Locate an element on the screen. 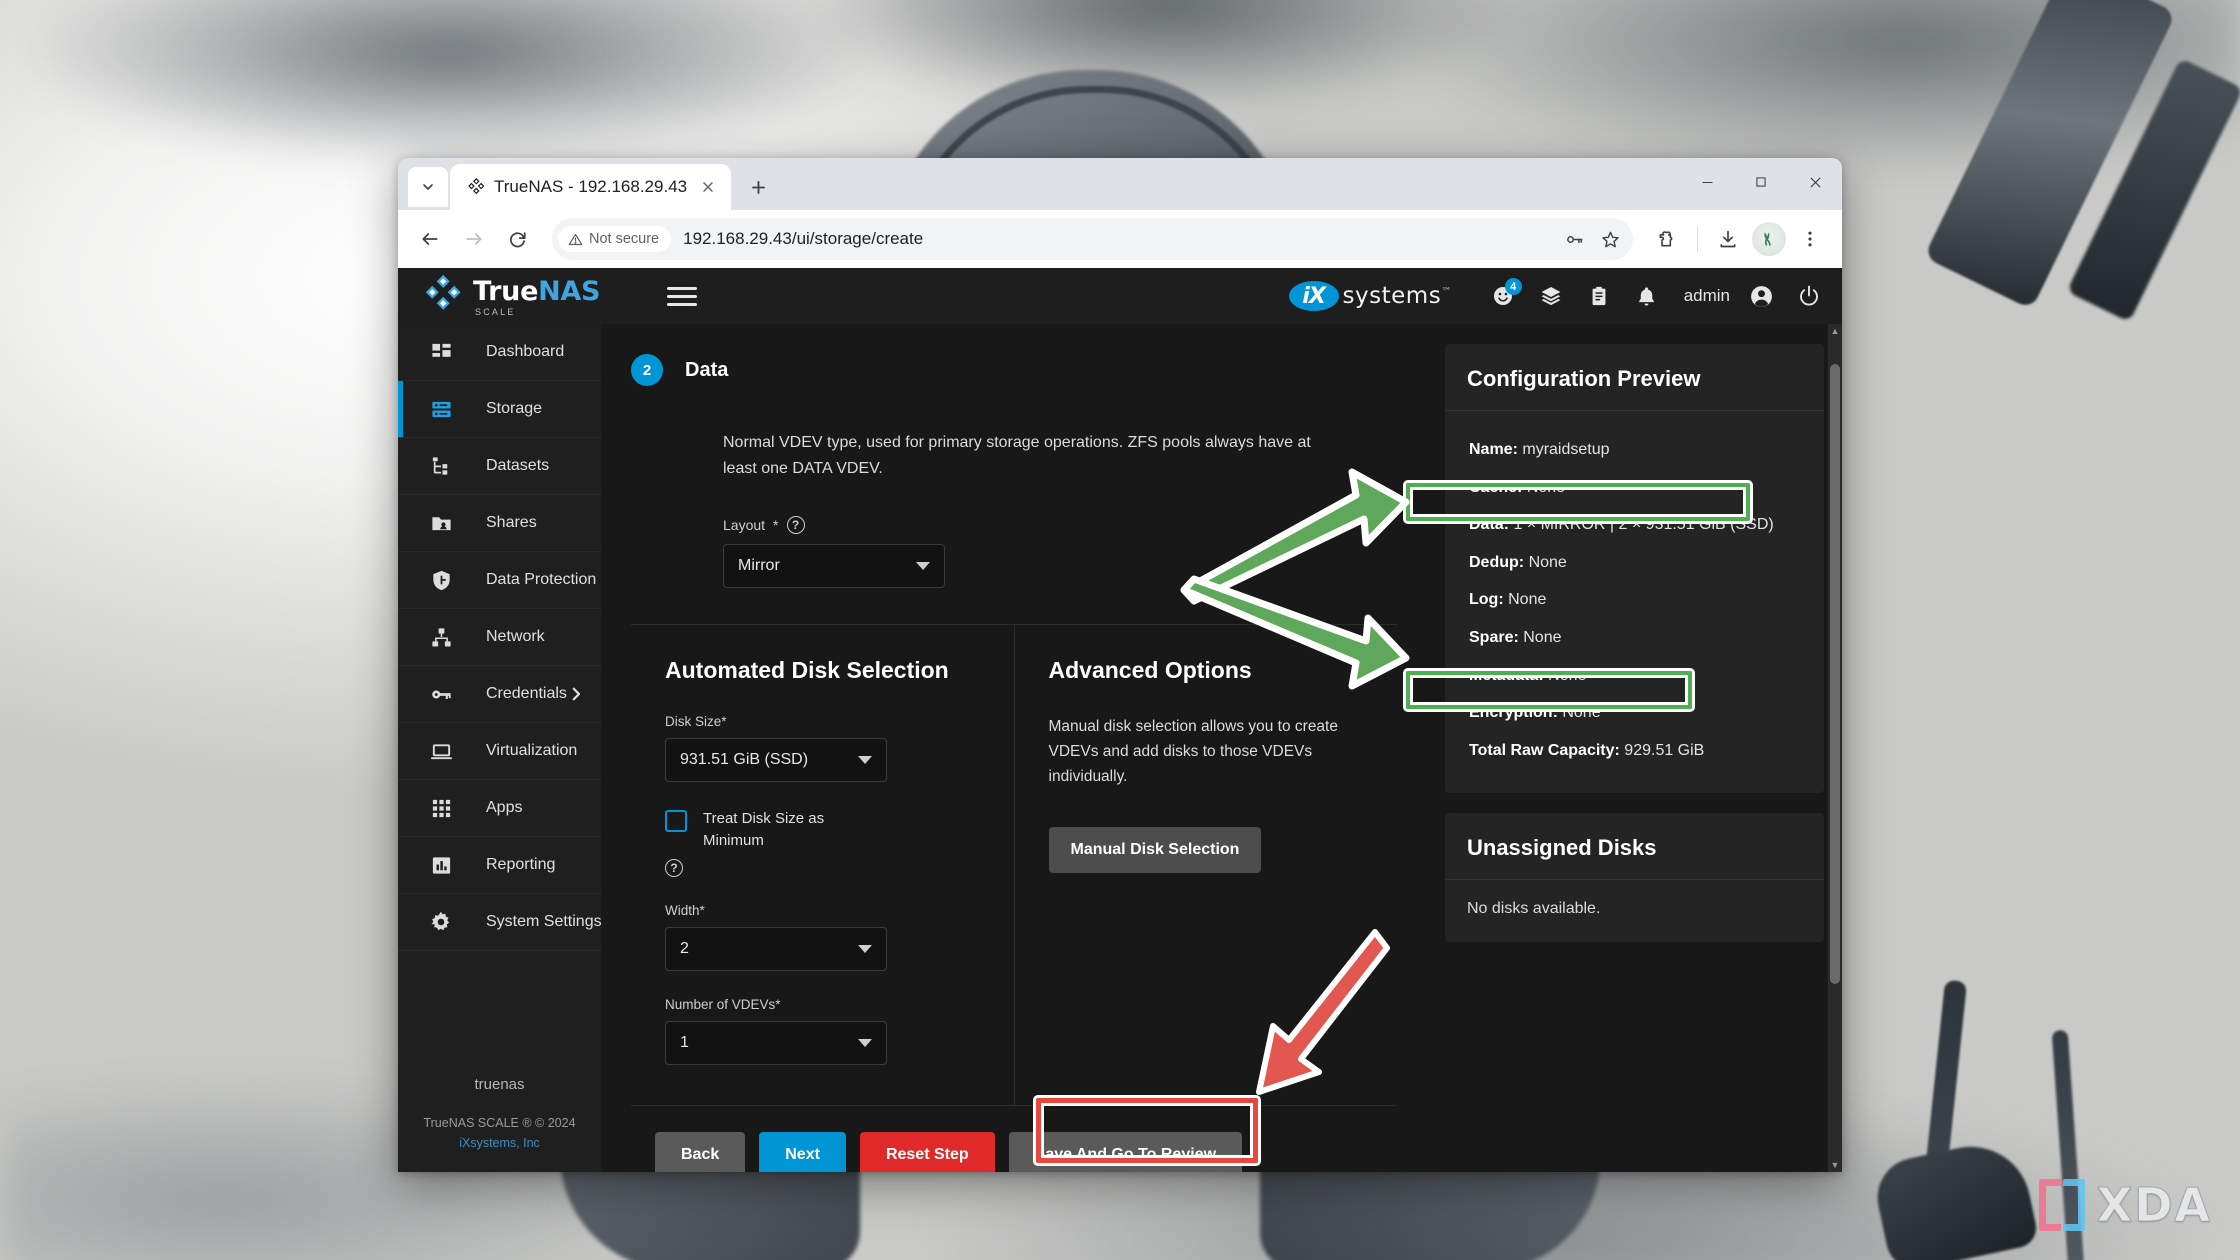  treat-disk-size-minimum-checkbox is located at coordinates (676, 820).